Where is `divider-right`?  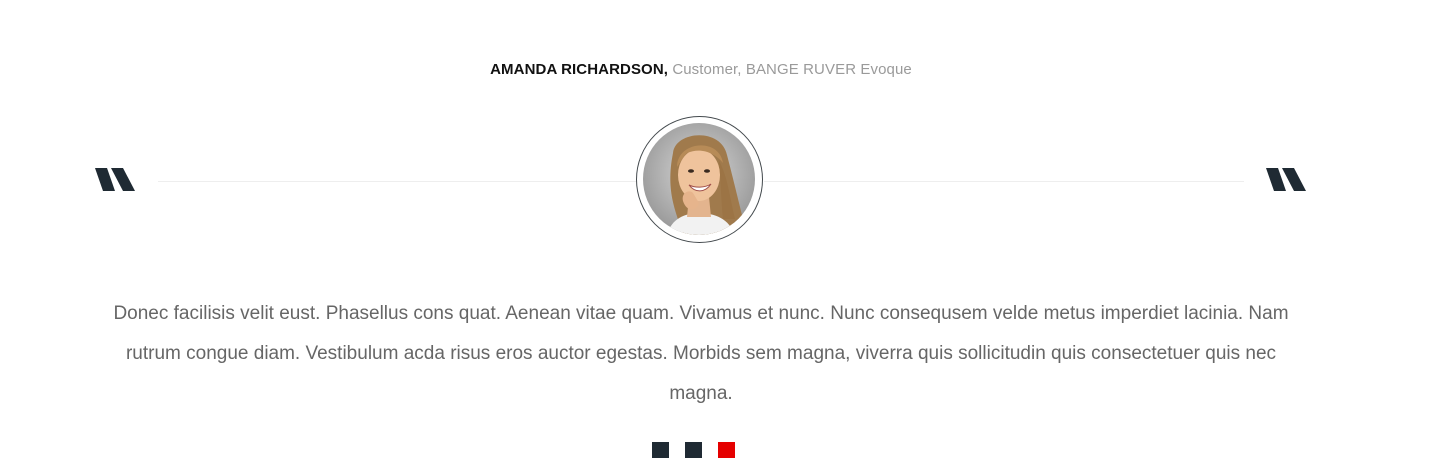
divider-right is located at coordinates (1004, 181).